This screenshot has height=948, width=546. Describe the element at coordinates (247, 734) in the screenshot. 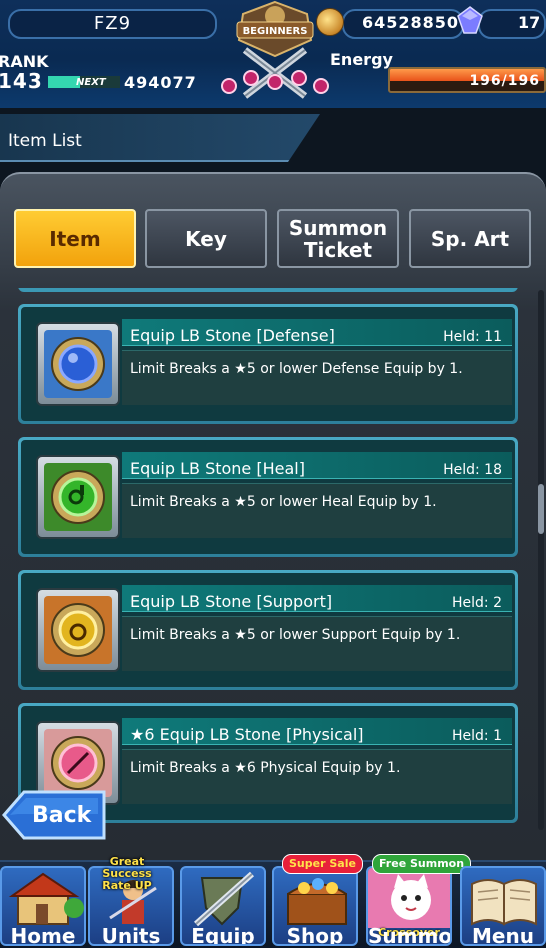

I see `item-name: ★6 Equip LB Stone [Physical]` at that location.